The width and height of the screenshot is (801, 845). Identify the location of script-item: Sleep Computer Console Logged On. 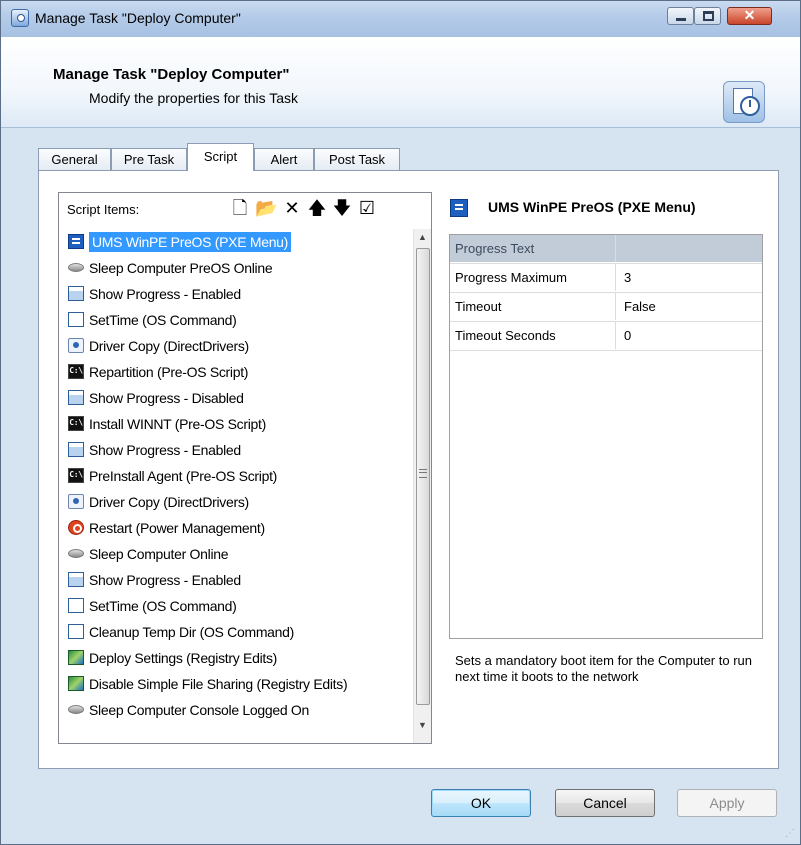
(234, 710).